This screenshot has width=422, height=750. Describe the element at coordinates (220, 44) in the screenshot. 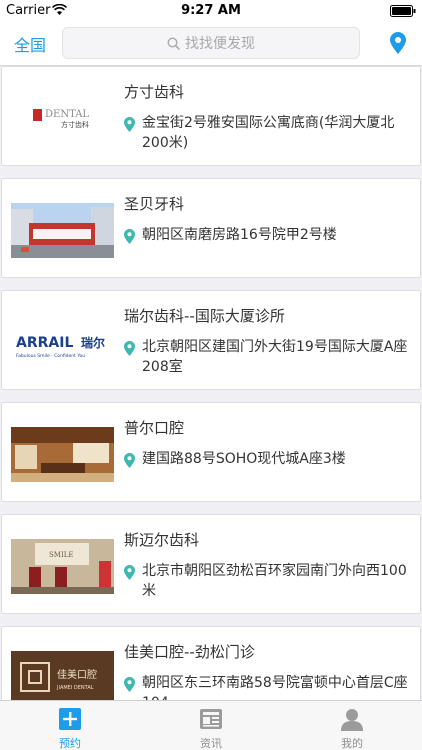

I see `search-placeholder: 找找便发现` at that location.